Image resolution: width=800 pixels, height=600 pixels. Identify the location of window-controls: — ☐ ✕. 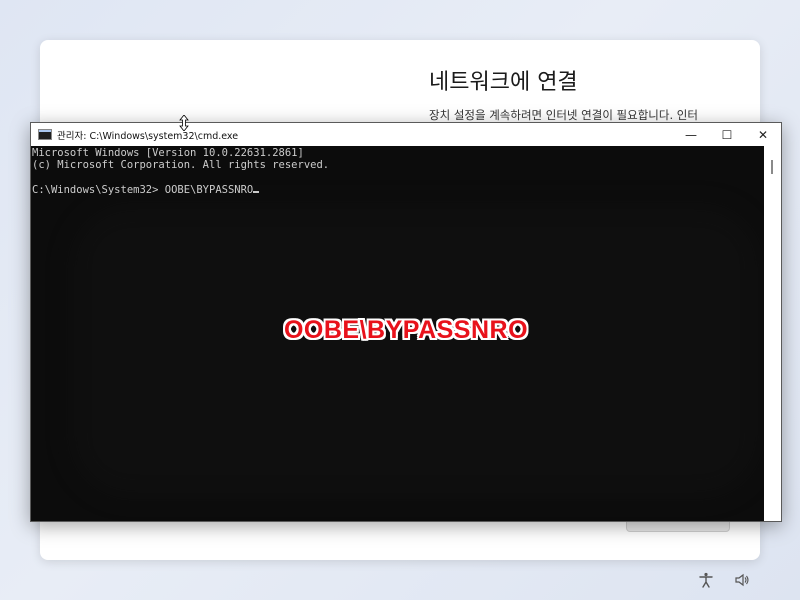
(727, 134).